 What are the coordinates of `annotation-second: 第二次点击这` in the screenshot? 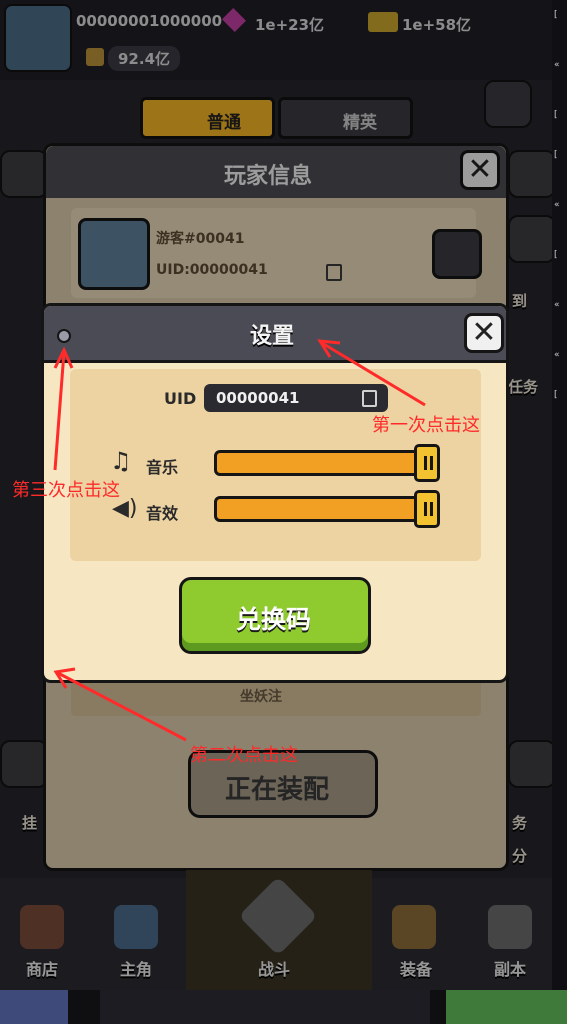 It's located at (244, 755).